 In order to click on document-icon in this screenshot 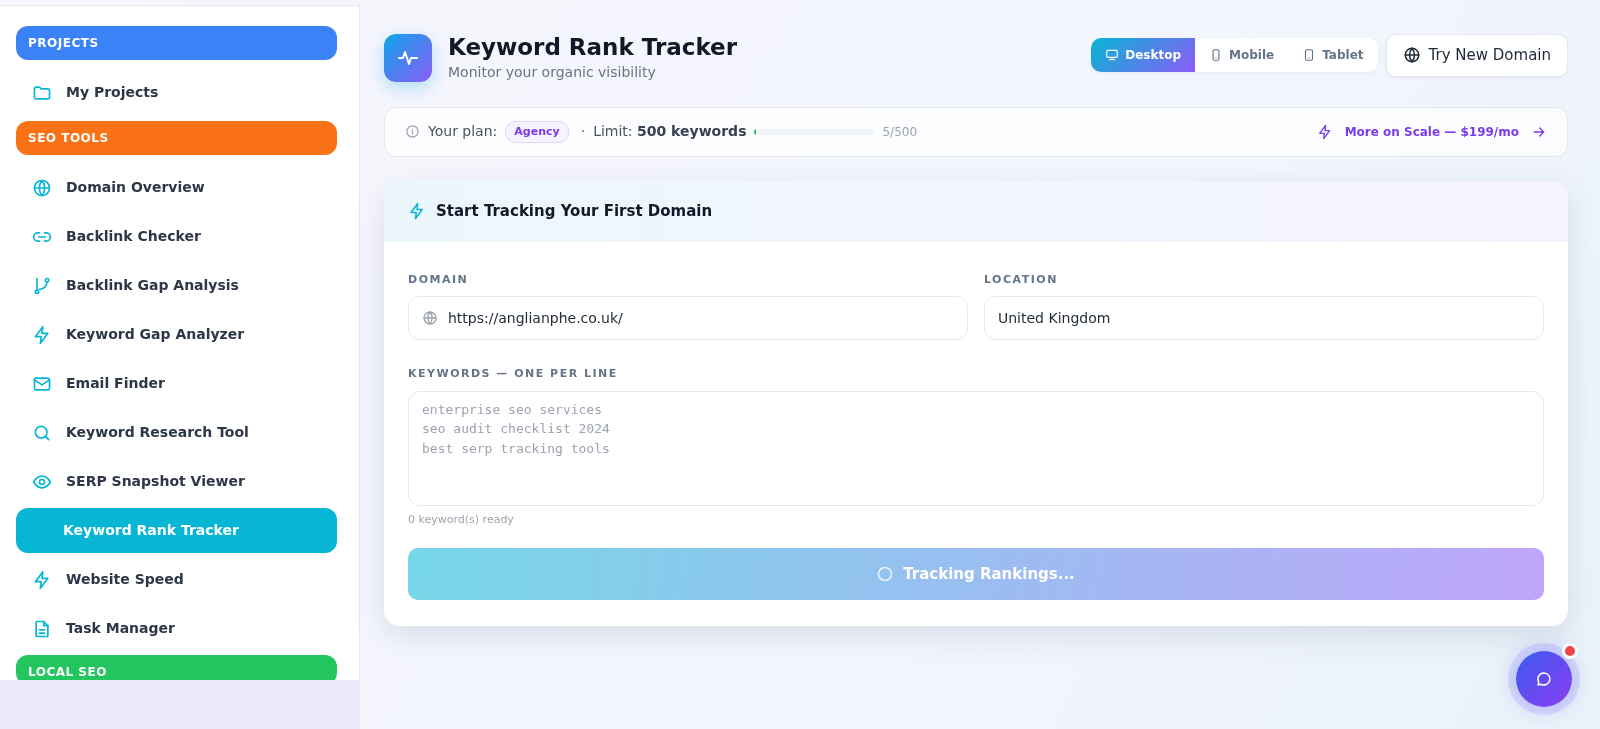, I will do `click(42, 628)`.